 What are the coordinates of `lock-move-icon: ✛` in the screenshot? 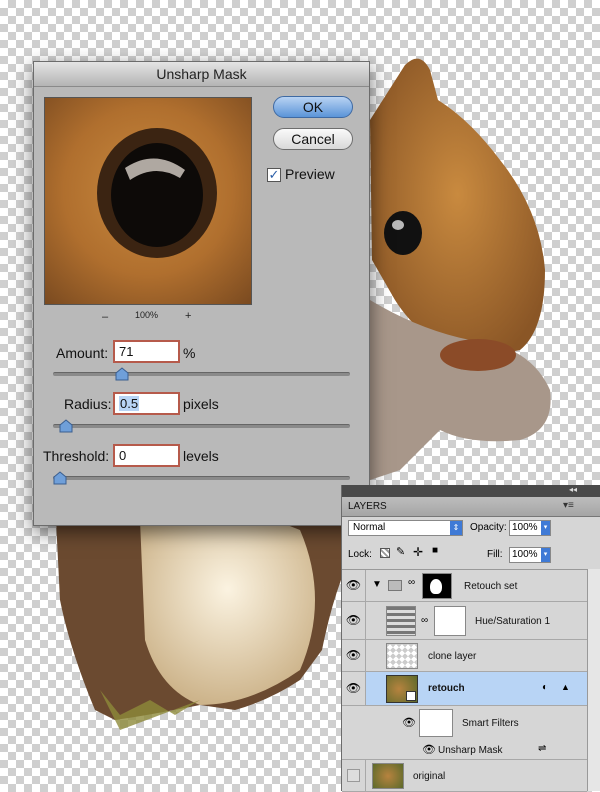 It's located at (418, 552).